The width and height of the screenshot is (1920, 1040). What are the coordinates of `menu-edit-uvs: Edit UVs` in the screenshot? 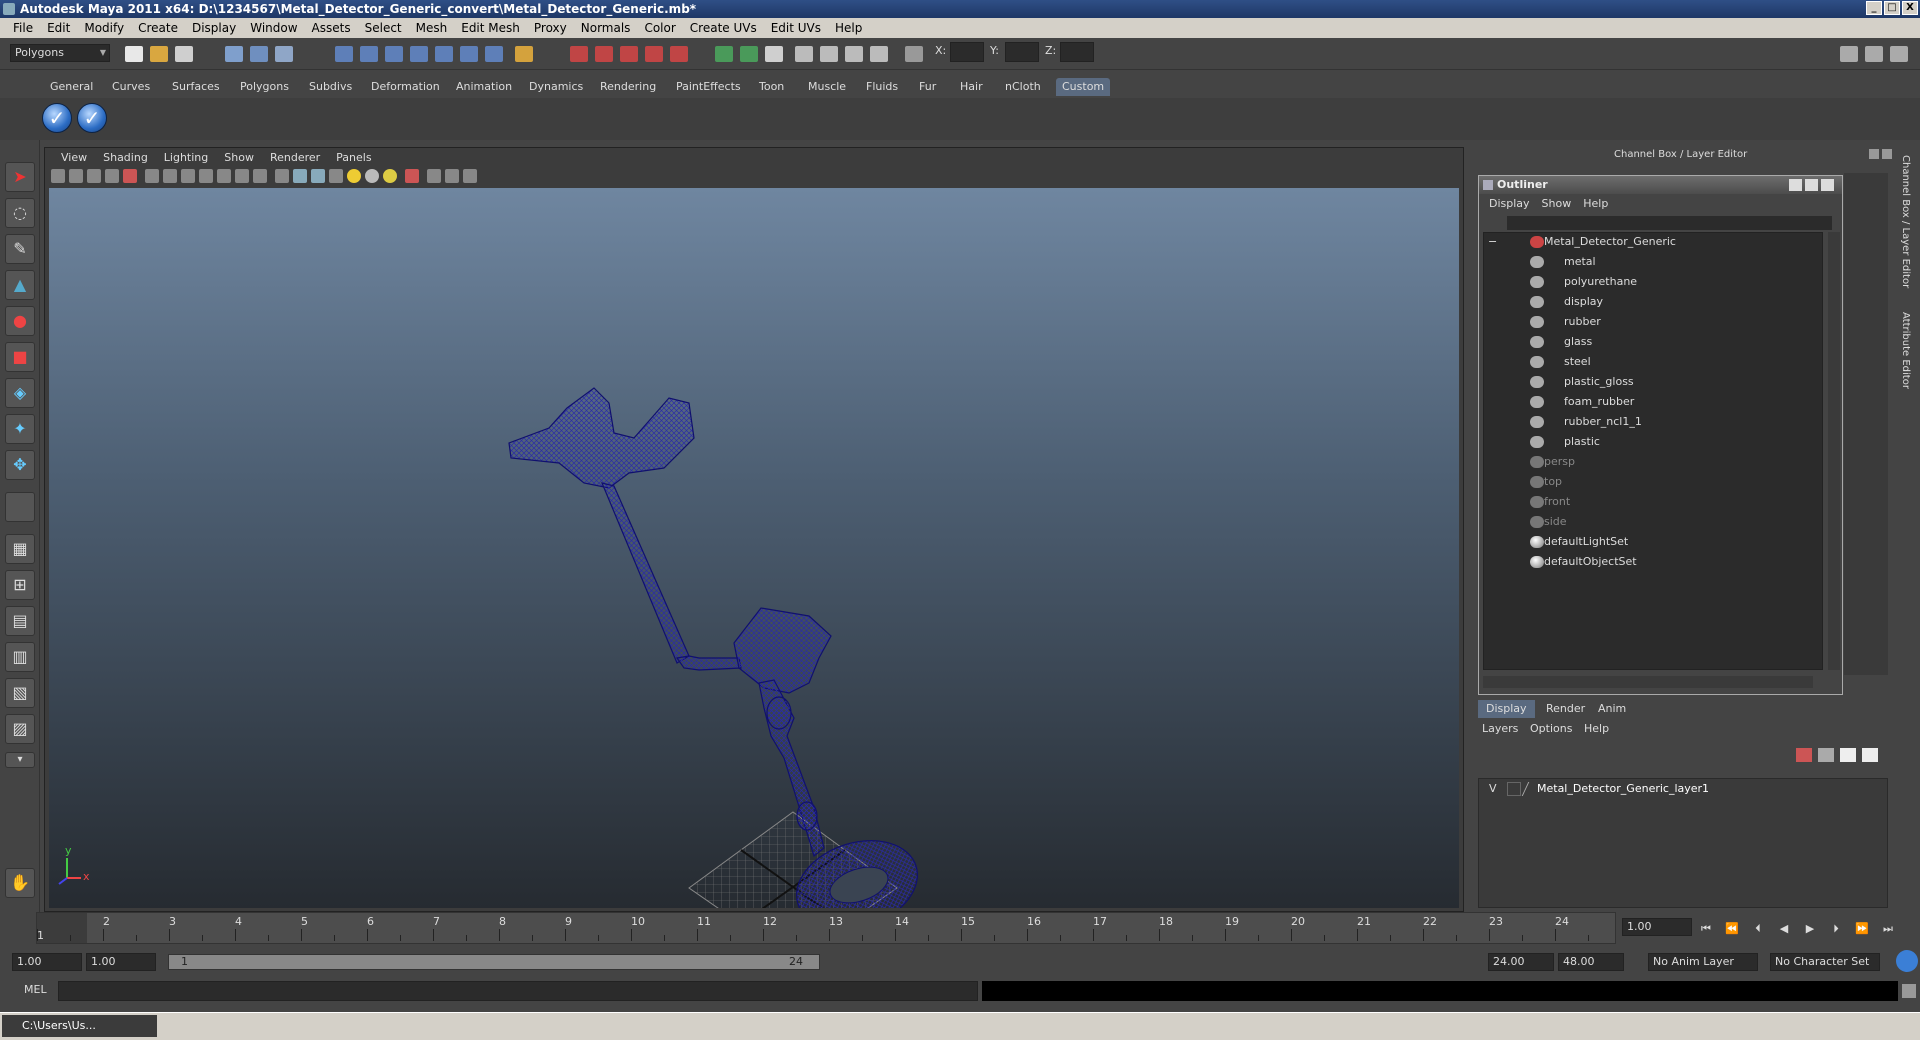 It's located at (796, 28).